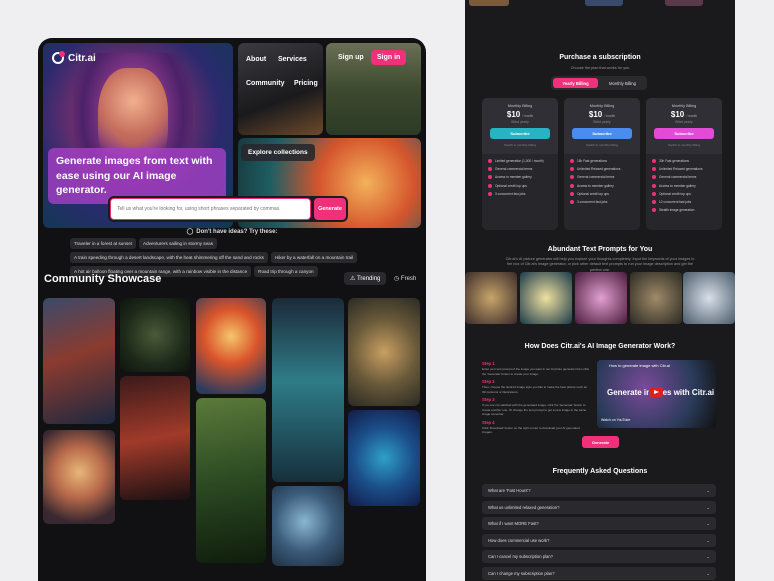 The image size is (774, 581). I want to click on generate-button: Generate, so click(330, 209).